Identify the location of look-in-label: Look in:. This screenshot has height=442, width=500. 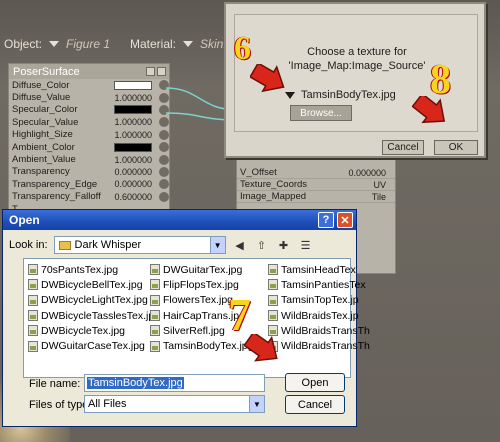
(28, 245).